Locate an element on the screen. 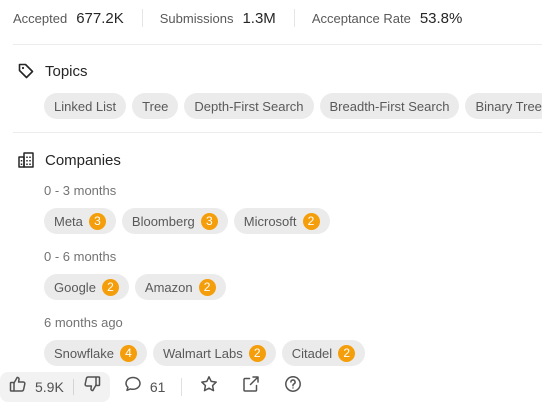 This screenshot has height=403, width=542. company-name: Google is located at coordinates (75, 287).